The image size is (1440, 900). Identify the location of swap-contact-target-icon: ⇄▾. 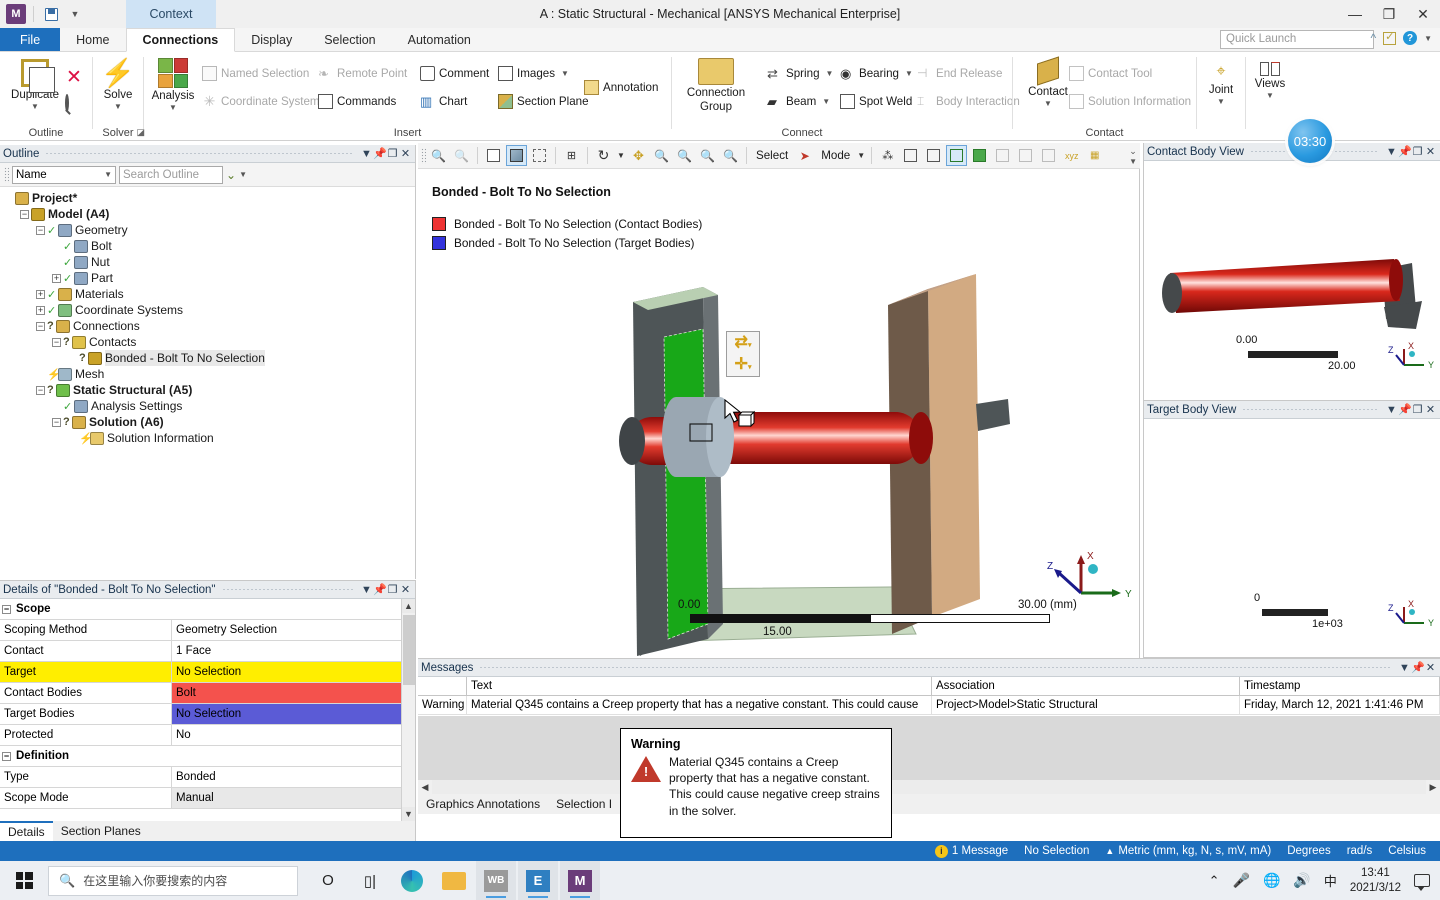
(743, 343).